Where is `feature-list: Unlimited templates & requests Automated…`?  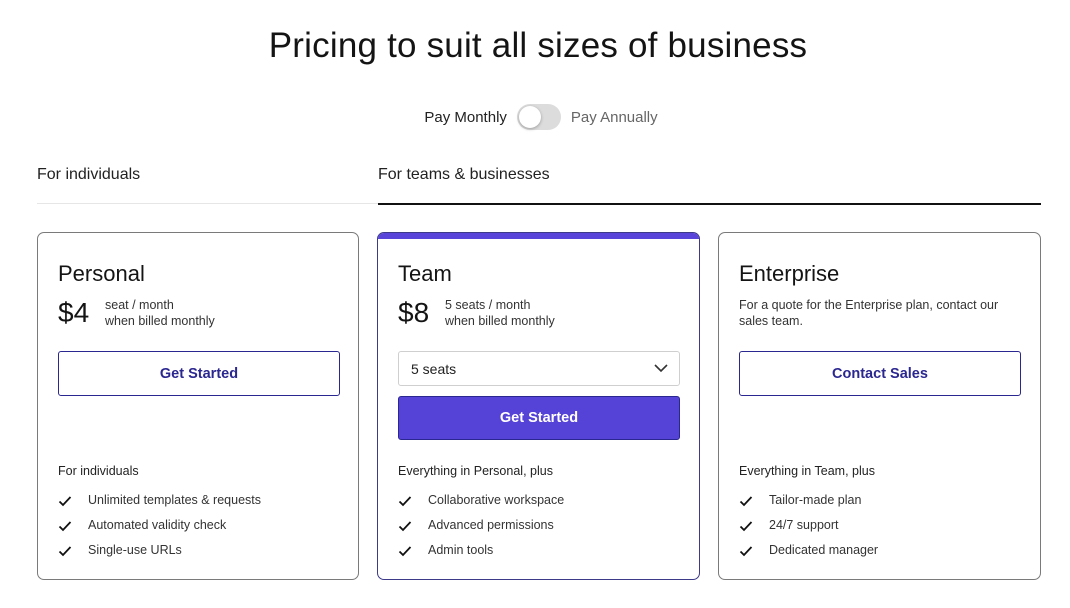
feature-list: Unlimited templates & requests Automated… is located at coordinates (159, 530).